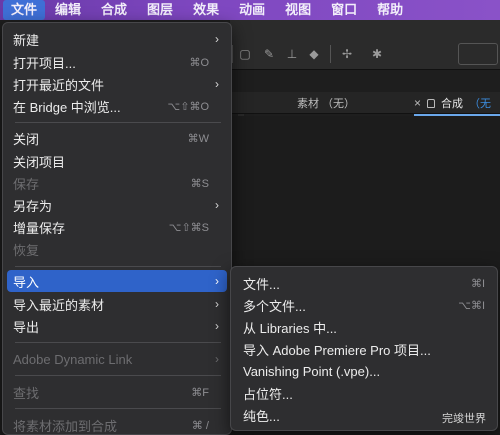 The image size is (500, 435). I want to click on menu-item-save-as: 另存为 ›, so click(117, 205).